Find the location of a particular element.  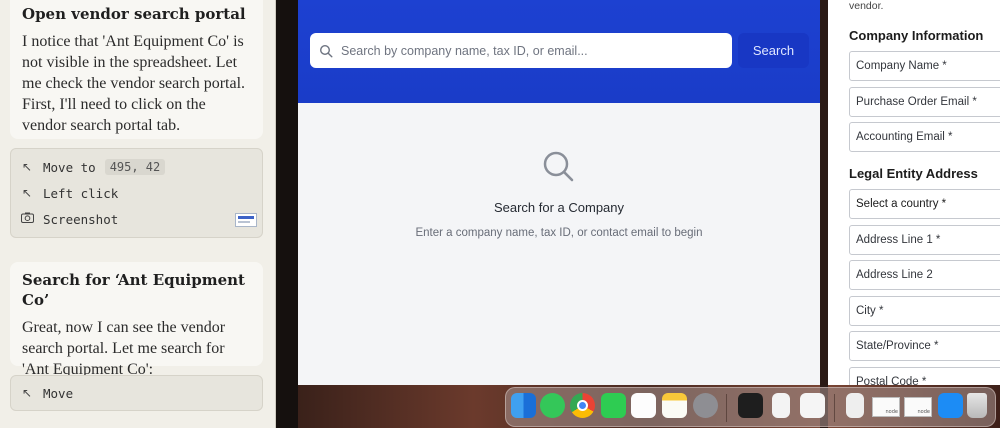

search-box is located at coordinates (521, 50).